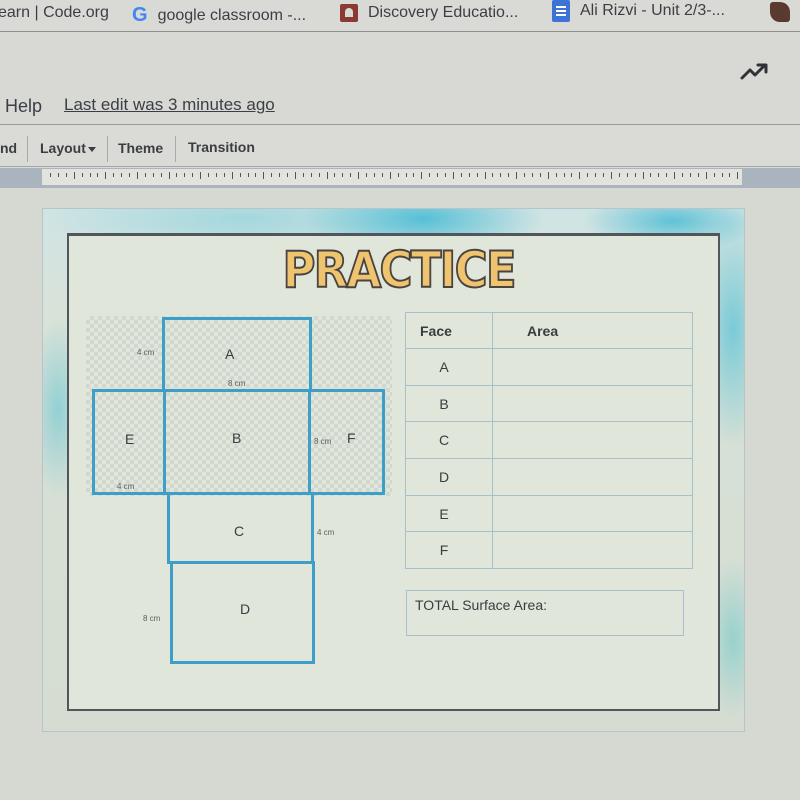 Image resolution: width=800 pixels, height=800 pixels. Describe the element at coordinates (549, 330) in the screenshot. I see `table-header-row: Face Area` at that location.